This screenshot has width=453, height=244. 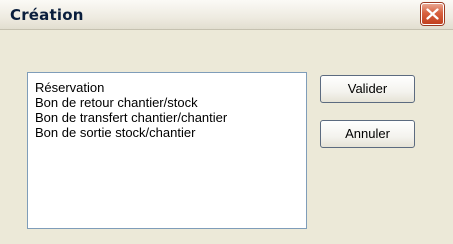 I want to click on list-item-reservation: Réservation, so click(x=170, y=87).